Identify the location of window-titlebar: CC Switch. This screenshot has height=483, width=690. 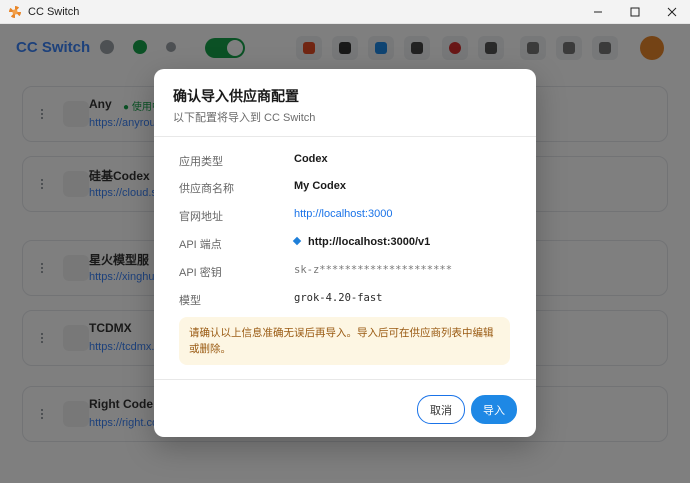
(345, 12).